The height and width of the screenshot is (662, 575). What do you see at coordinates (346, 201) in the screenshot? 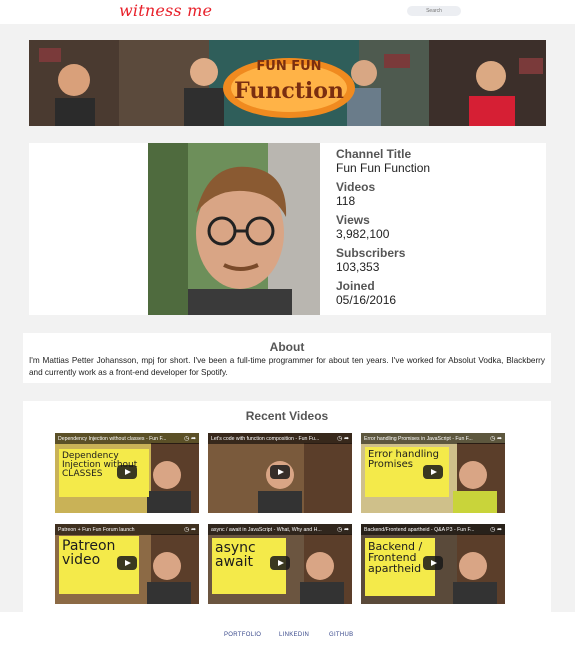
I see `videos-value: 118` at bounding box center [346, 201].